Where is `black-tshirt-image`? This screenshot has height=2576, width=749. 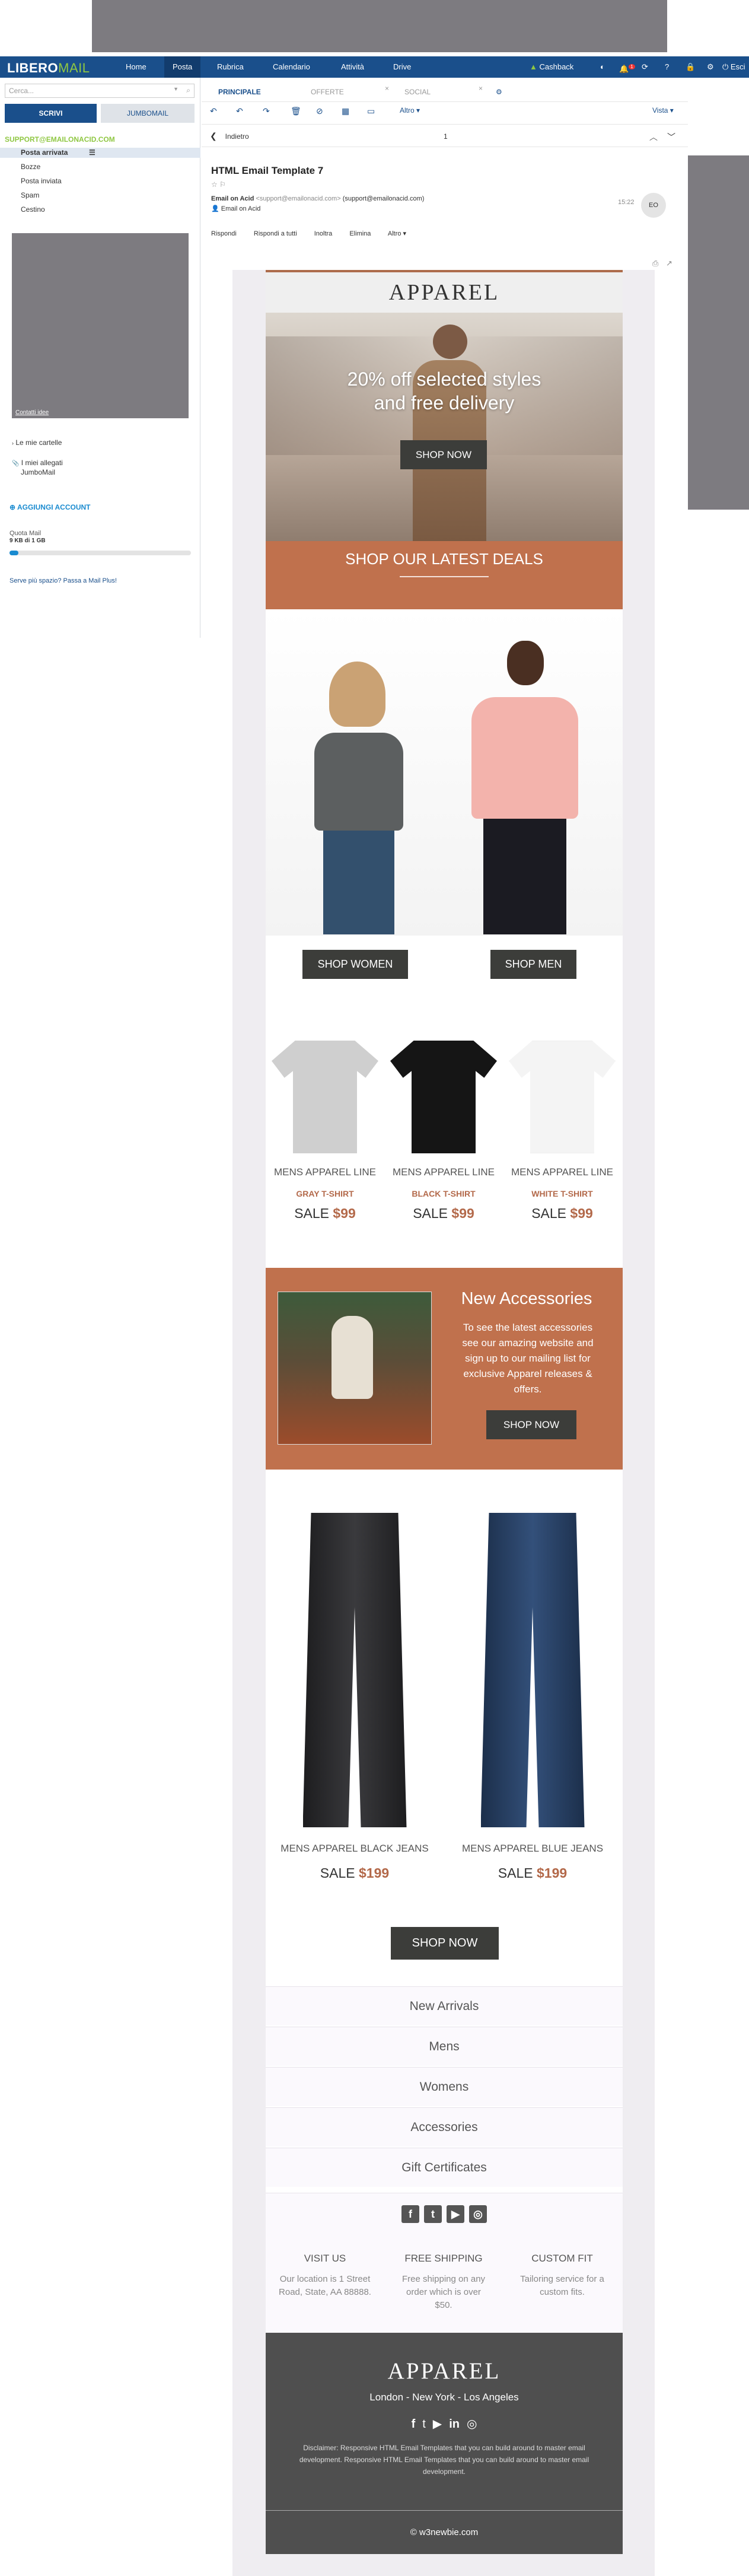 black-tshirt-image is located at coordinates (444, 1097).